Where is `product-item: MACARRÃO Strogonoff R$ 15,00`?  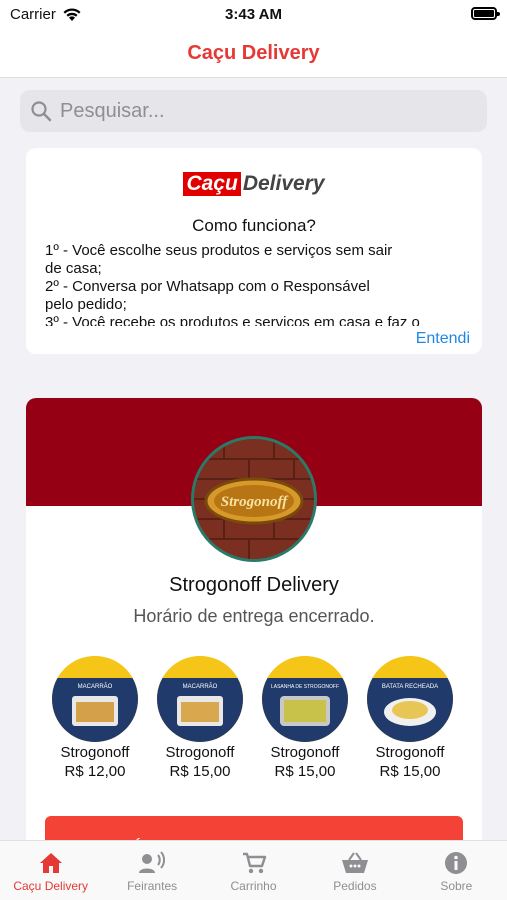
product-item: MACARRÃO Strogonoff R$ 15,00 is located at coordinates (200, 718).